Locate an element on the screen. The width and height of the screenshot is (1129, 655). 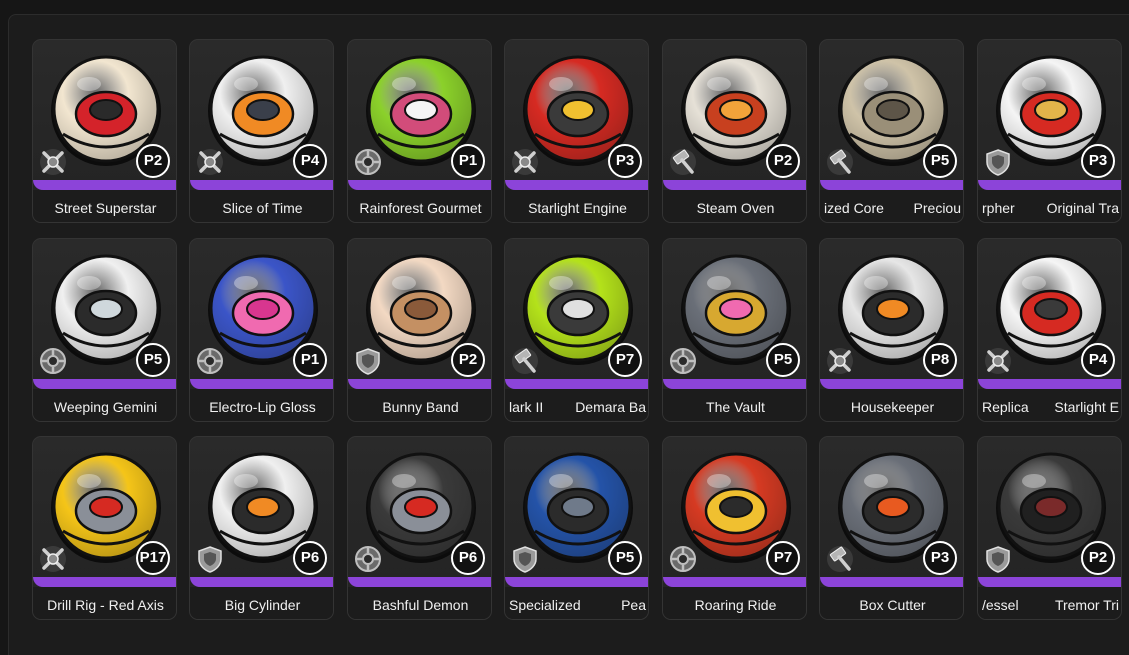
skin-name-scrolling: Specialized Pea is located at coordinates (576, 605).